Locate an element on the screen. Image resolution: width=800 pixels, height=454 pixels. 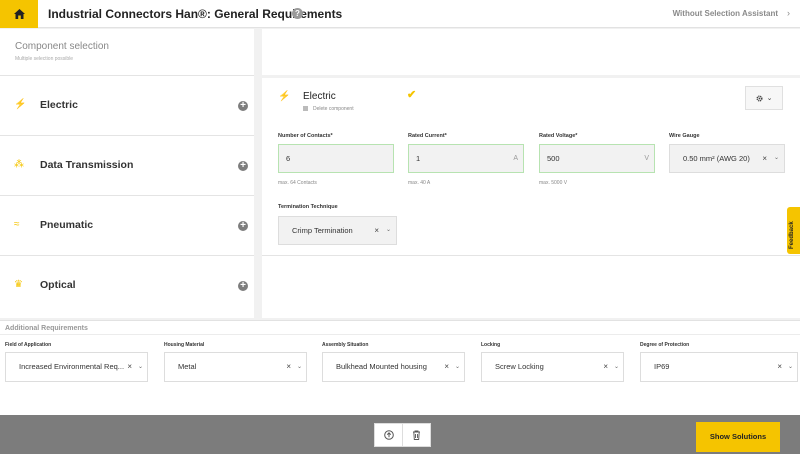
component-title: Electric is located at coordinates (319, 96).